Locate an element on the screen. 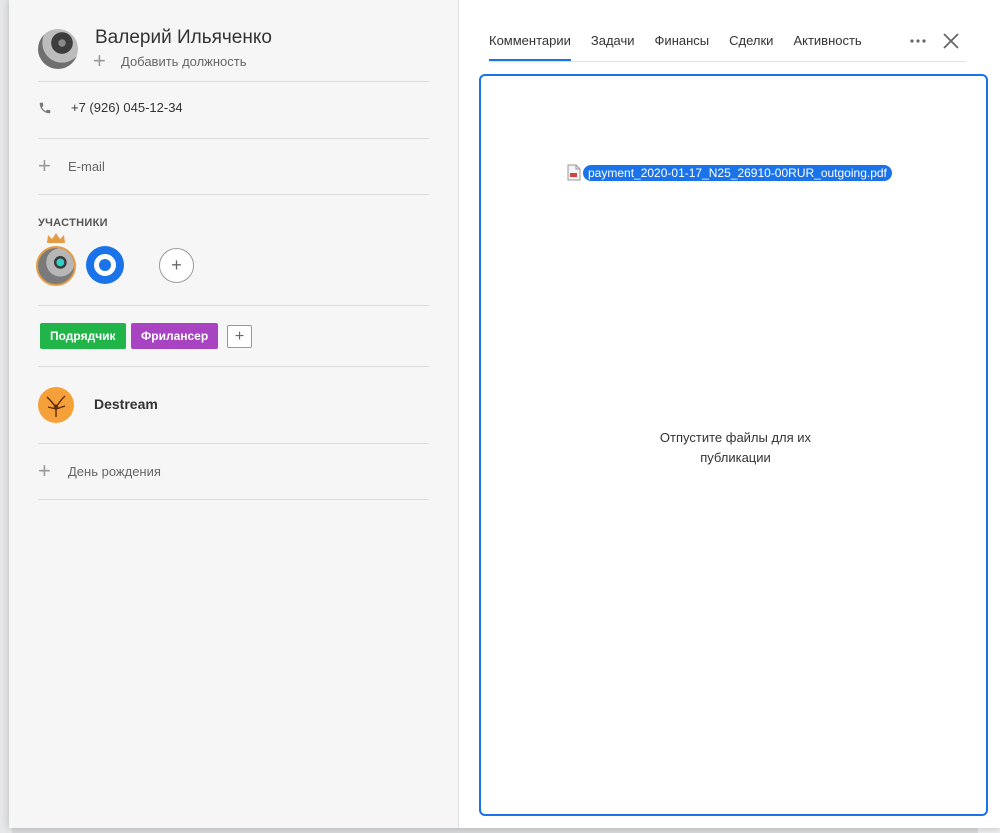  contact-avatar is located at coordinates (58, 49).